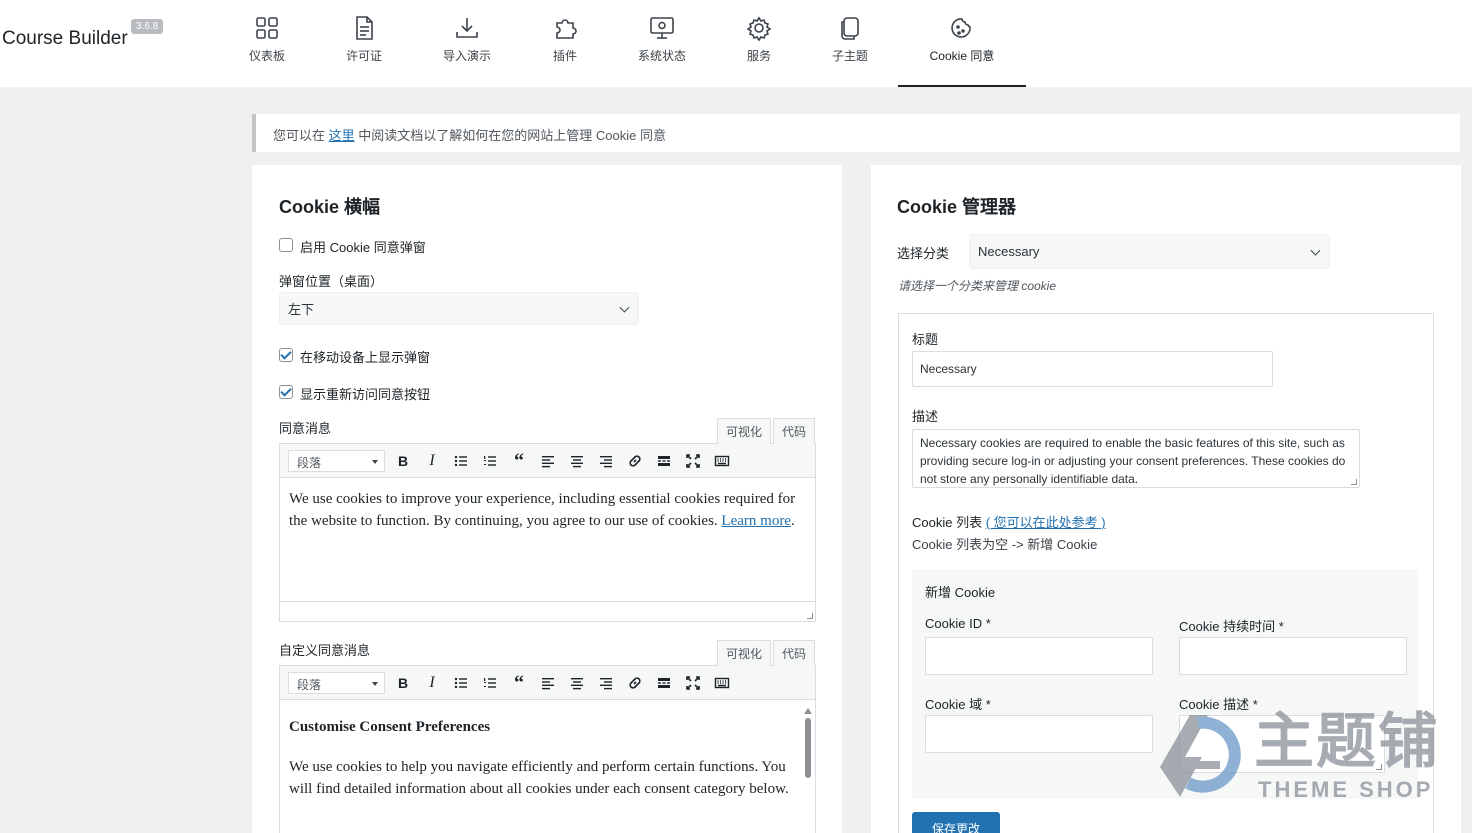  What do you see at coordinates (958, 704) in the screenshot?
I see `cookie-domain-label: Cookie 域 *` at bounding box center [958, 704].